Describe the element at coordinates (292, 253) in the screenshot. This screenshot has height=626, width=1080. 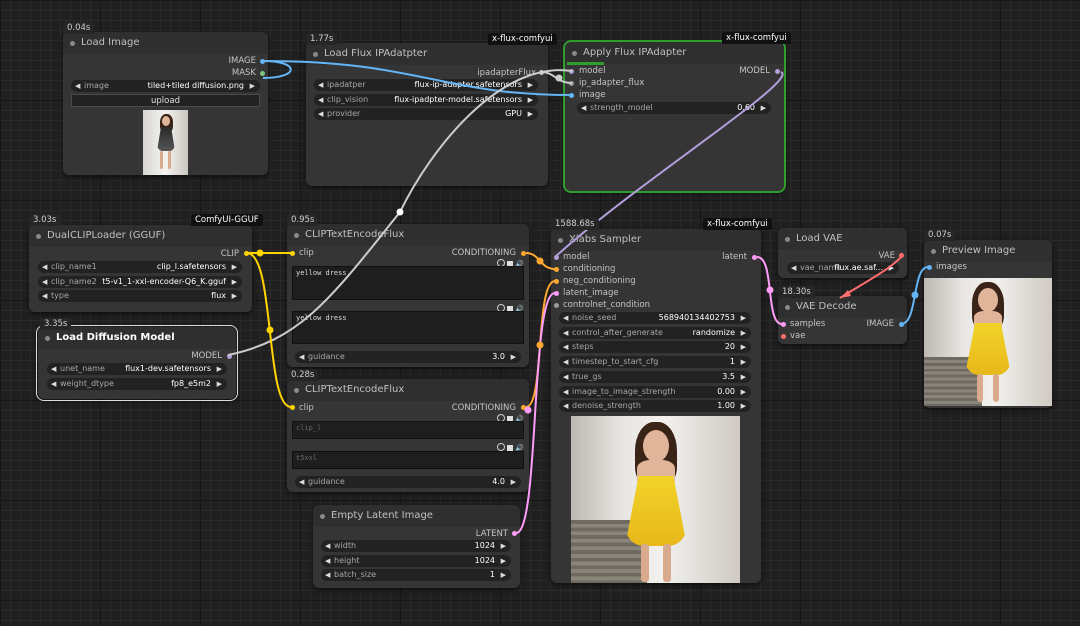
I see `input-clip-pin` at that location.